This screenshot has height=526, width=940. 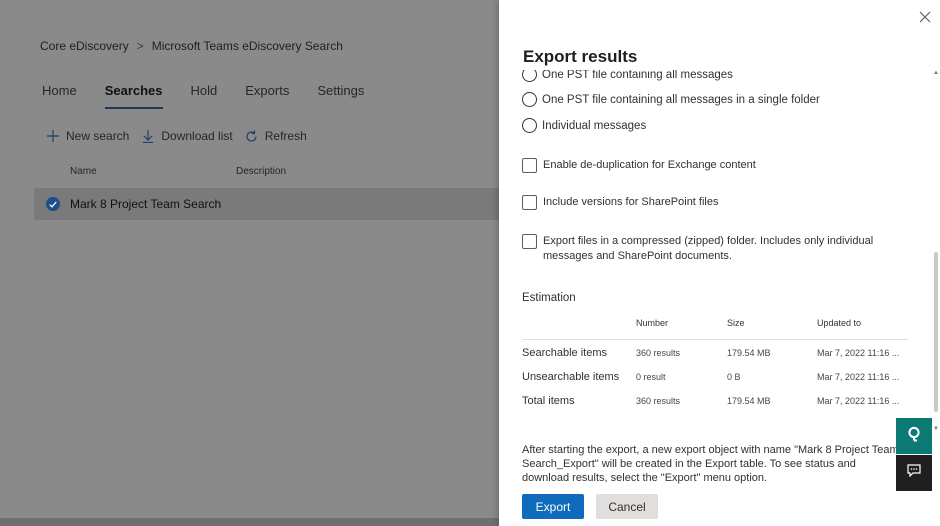 I want to click on panel-title: Export results, so click(x=580, y=56).